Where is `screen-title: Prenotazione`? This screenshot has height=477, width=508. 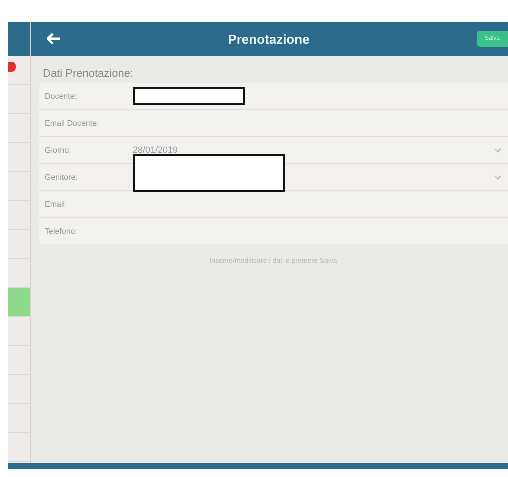 screen-title: Prenotazione is located at coordinates (269, 39).